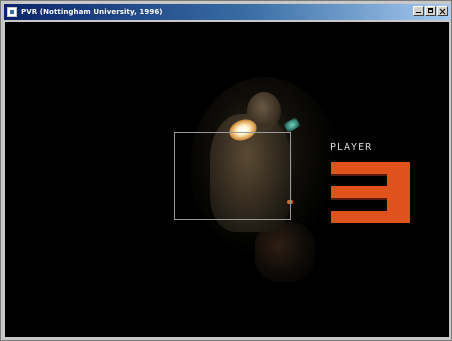 The width and height of the screenshot is (452, 341). Describe the element at coordinates (12, 12) in the screenshot. I see `app-icon` at that location.